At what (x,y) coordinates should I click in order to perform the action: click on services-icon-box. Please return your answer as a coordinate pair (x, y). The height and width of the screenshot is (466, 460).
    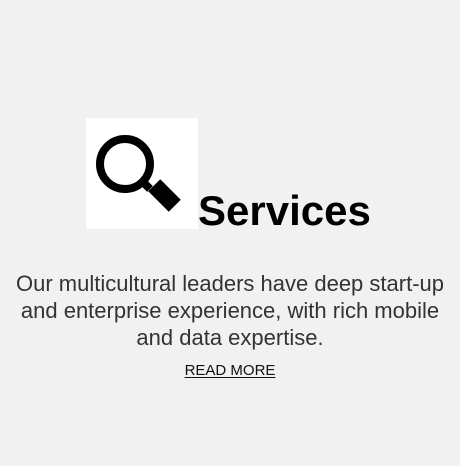
    Looking at the image, I should click on (142, 173).